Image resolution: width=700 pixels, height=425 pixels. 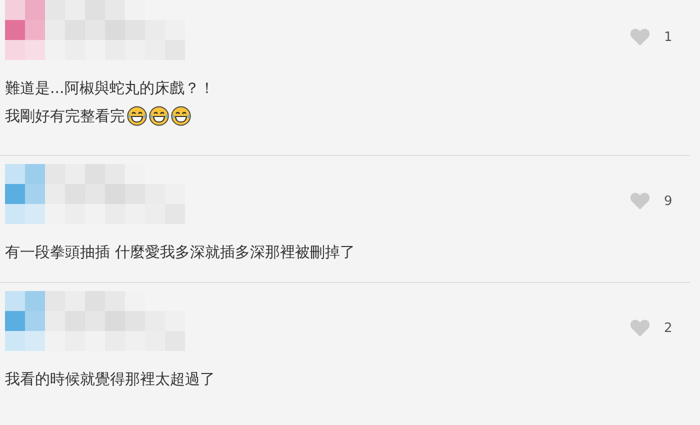 I want to click on like-count: 2, so click(x=668, y=328).